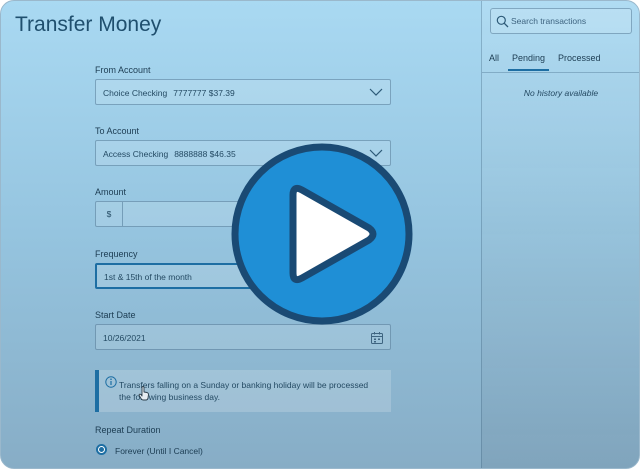  What do you see at coordinates (117, 131) in the screenshot?
I see `to-account-label: To Account` at bounding box center [117, 131].